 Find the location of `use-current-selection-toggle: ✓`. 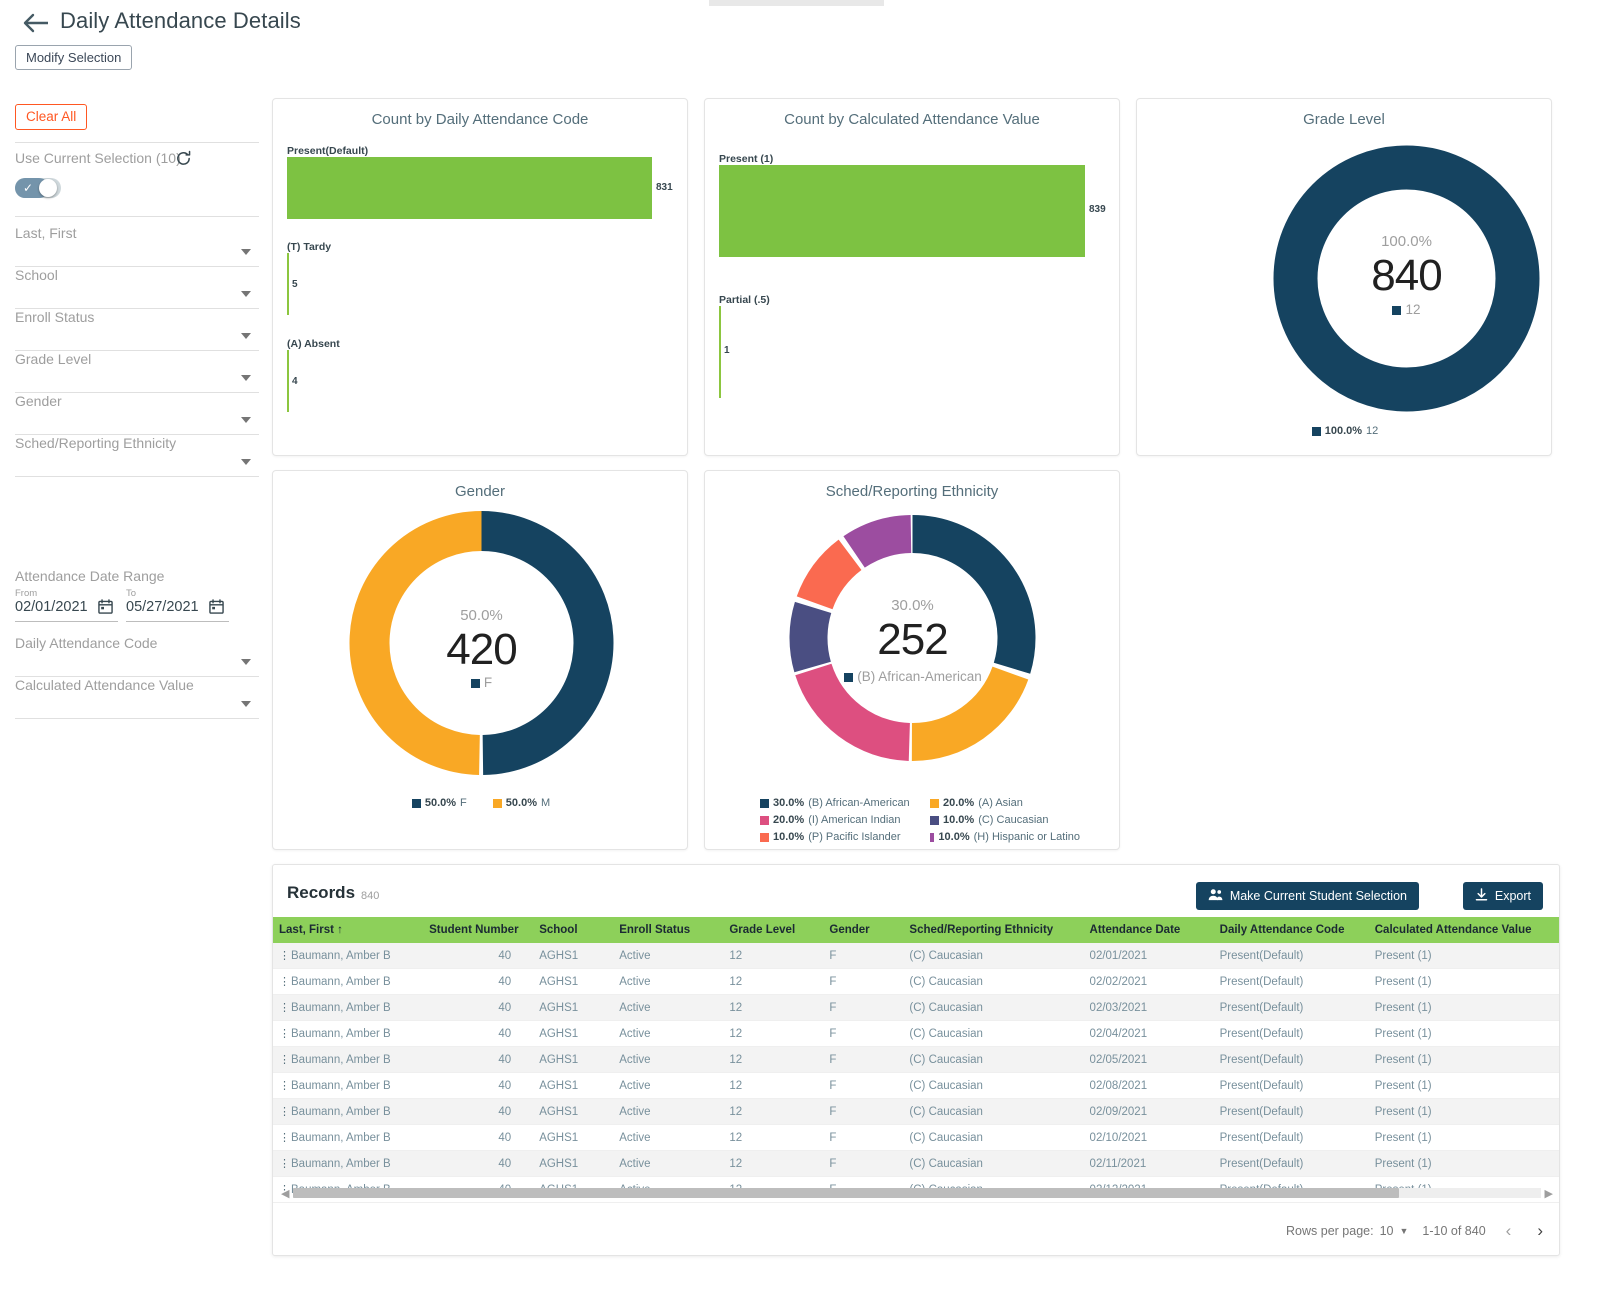

use-current-selection-toggle: ✓ is located at coordinates (38, 188).